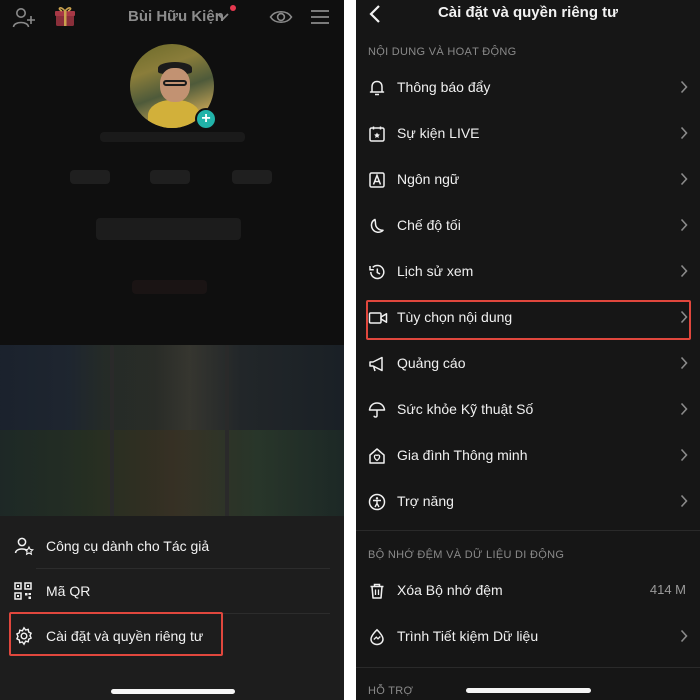 This screenshot has height=700, width=700. What do you see at coordinates (428, 179) in the screenshot?
I see `settings-item-label: Ngôn ngữ` at bounding box center [428, 179].